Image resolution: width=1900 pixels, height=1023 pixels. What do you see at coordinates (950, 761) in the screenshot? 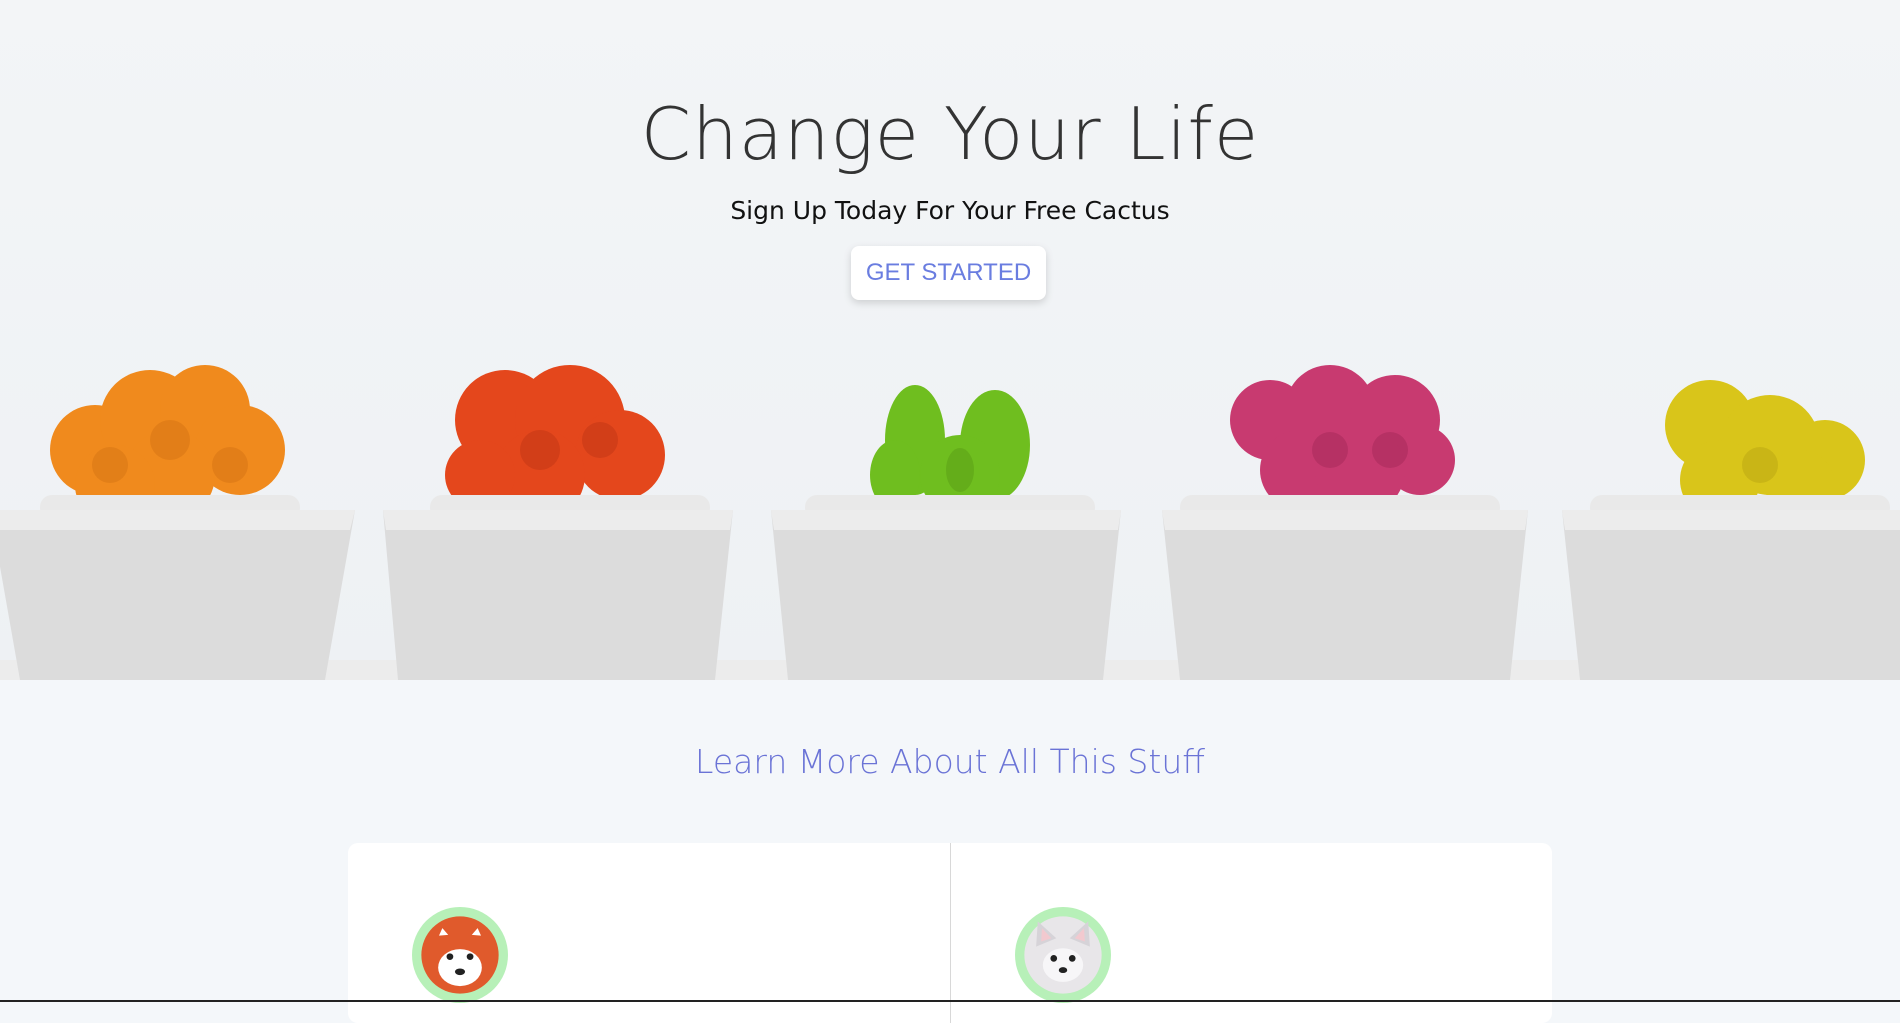
I see `learn-more-heading: Learn More About All This Stuff` at bounding box center [950, 761].